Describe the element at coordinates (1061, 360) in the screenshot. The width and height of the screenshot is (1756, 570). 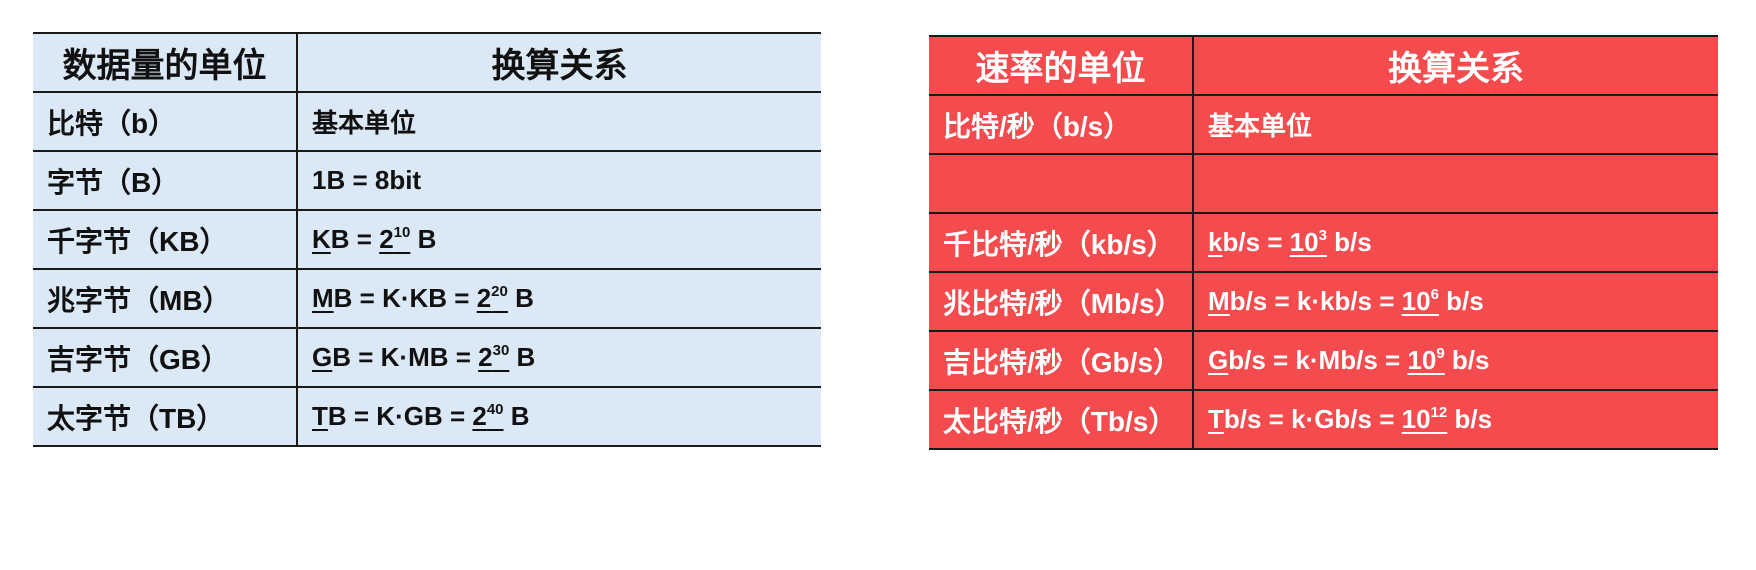
I see `unit-cell: 吉比特/秒（Gb/s）` at that location.